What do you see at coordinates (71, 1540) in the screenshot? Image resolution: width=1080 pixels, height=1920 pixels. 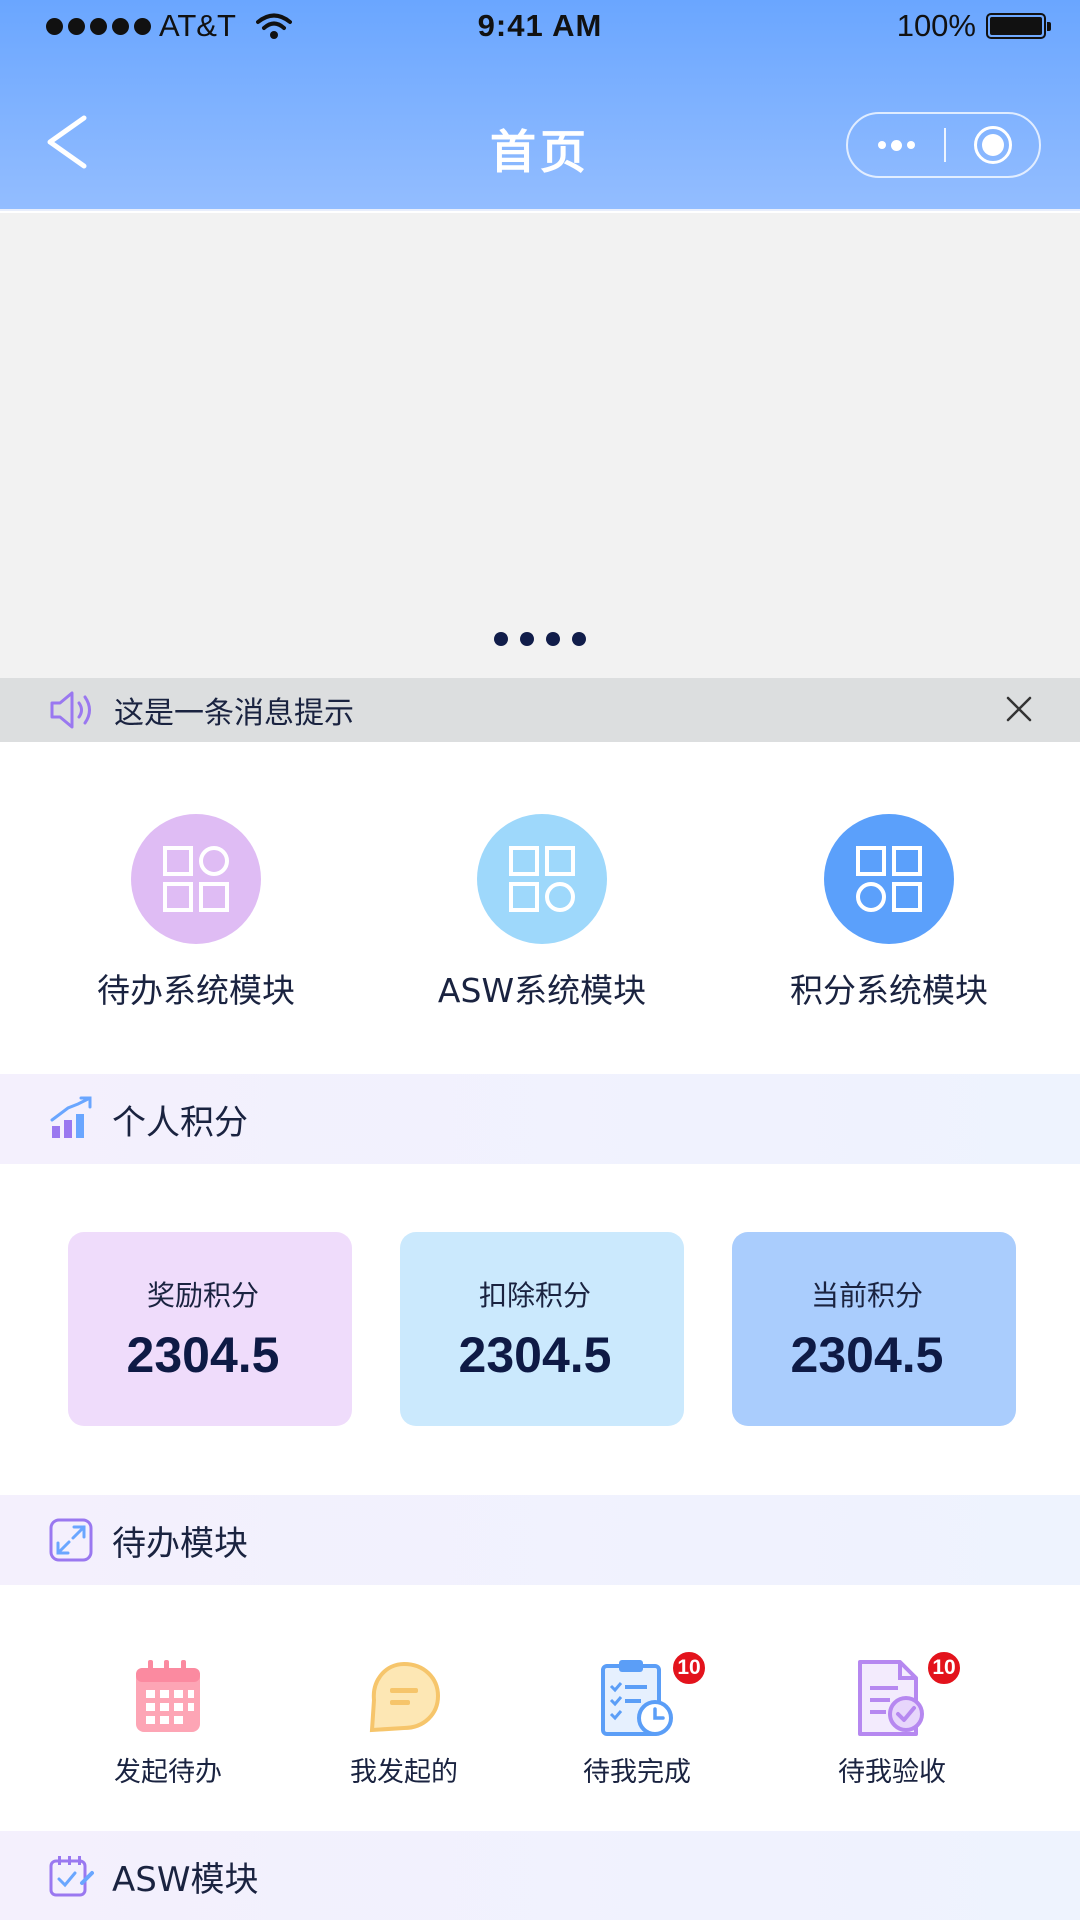 I see `expand-icon` at bounding box center [71, 1540].